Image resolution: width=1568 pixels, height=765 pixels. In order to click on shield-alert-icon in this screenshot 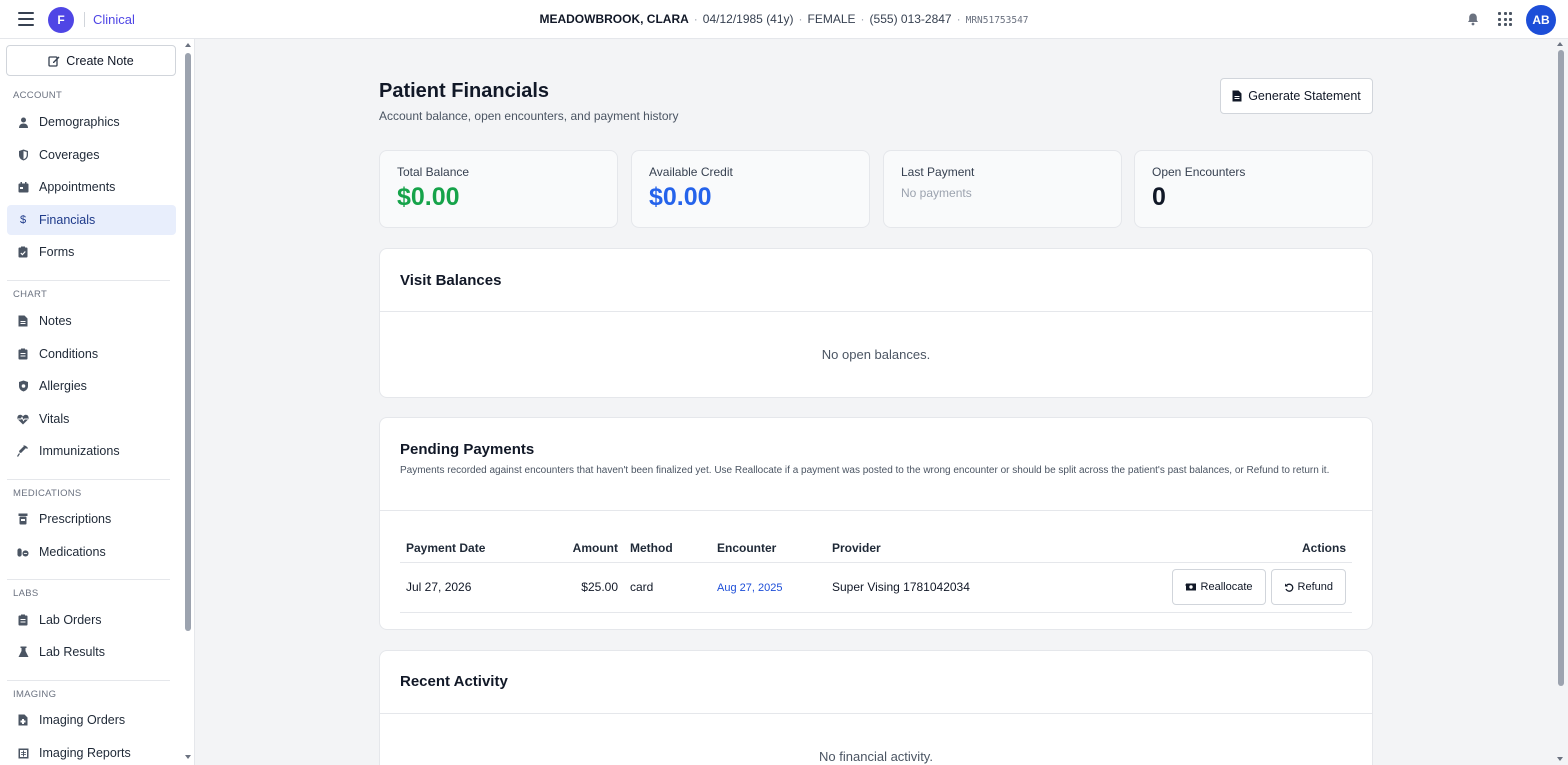, I will do `click(23, 386)`.